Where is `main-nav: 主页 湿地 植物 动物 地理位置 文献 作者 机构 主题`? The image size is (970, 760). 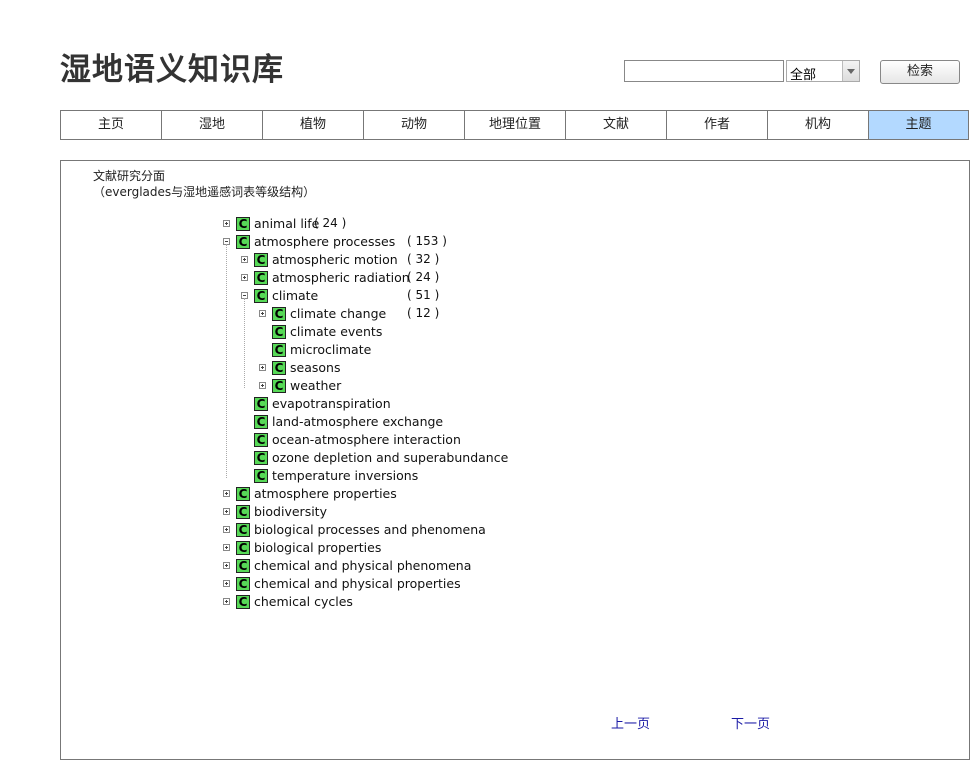
main-nav: 主页 湿地 植物 动物 地理位置 文献 作者 机构 主题 is located at coordinates (514, 125).